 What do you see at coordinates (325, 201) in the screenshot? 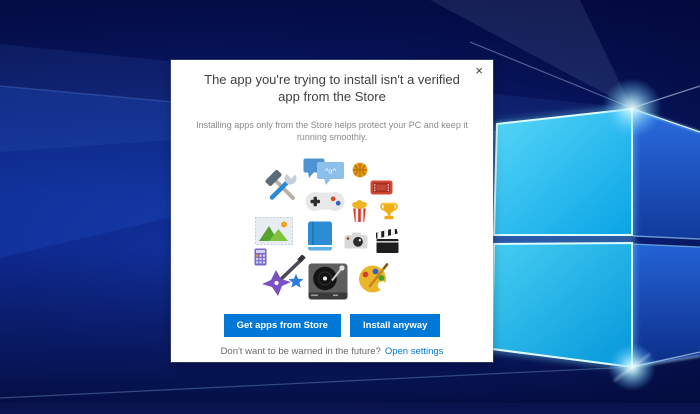
I see `game-controller-icon` at bounding box center [325, 201].